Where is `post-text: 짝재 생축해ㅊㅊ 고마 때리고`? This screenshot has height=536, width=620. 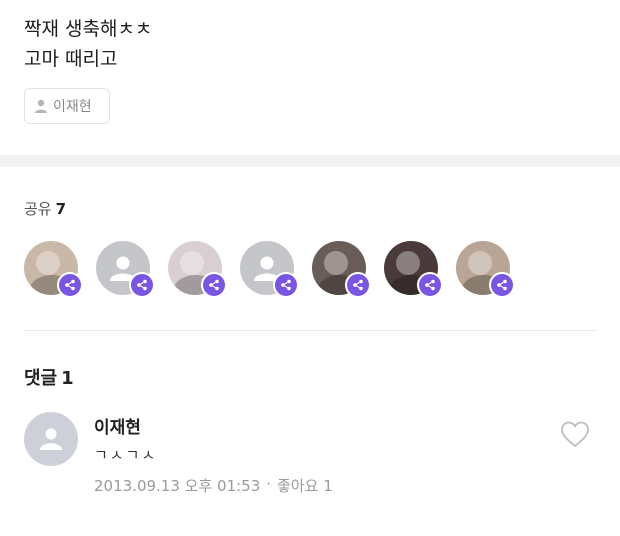 post-text: 짝재 생축해ㅊㅊ 고마 때리고 is located at coordinates (88, 44).